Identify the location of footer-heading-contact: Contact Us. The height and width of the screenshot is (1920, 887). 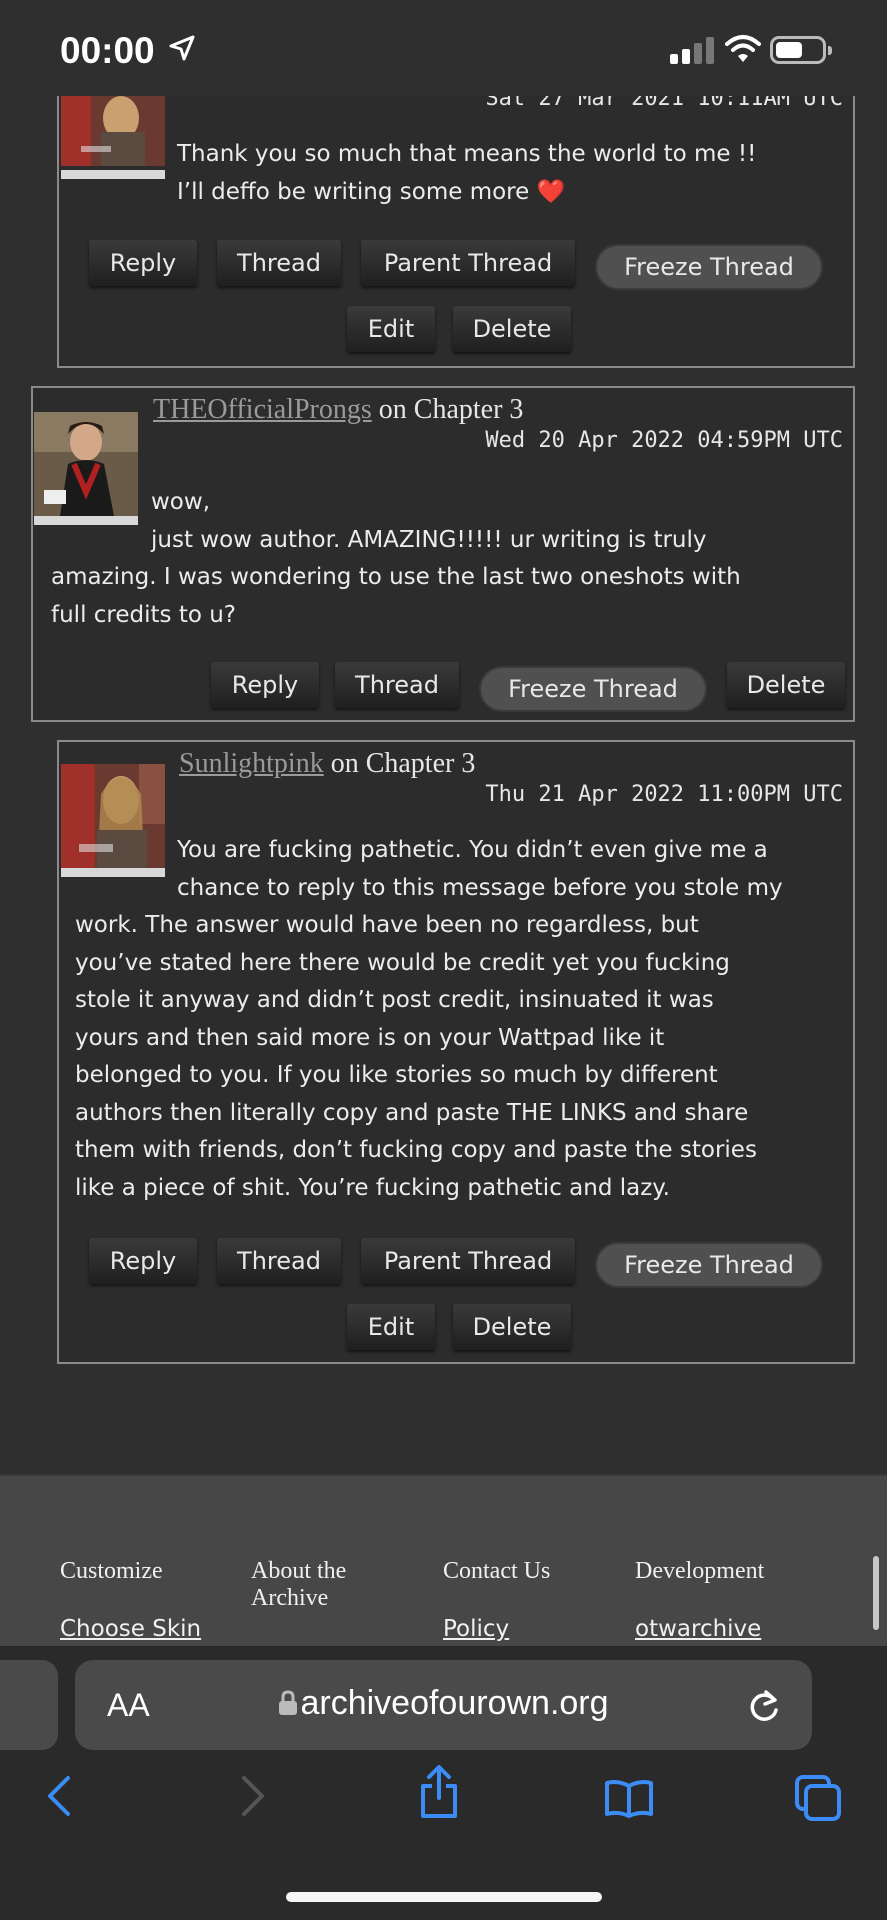
(497, 1571).